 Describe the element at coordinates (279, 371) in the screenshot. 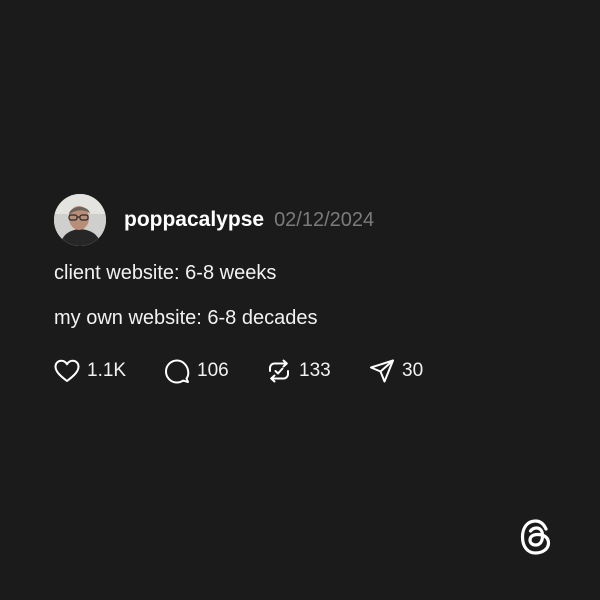

I see `repost-icon` at that location.